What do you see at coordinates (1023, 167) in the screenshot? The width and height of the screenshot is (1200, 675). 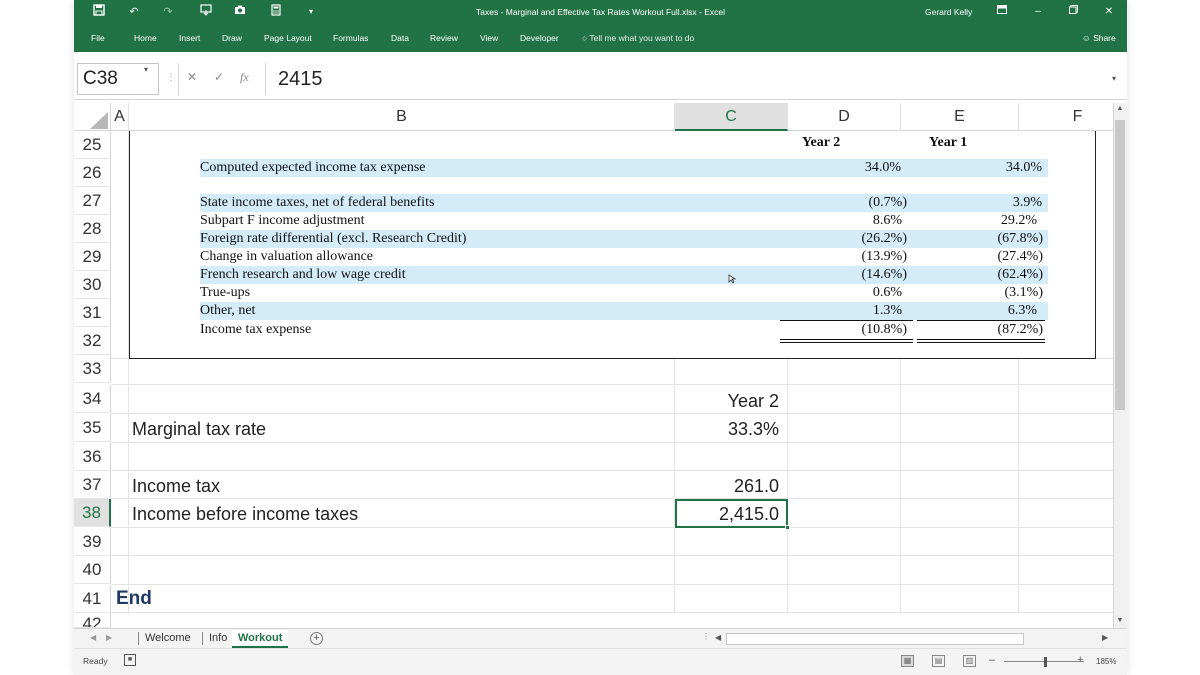 I see `computed-expense-year1: 34.0%` at bounding box center [1023, 167].